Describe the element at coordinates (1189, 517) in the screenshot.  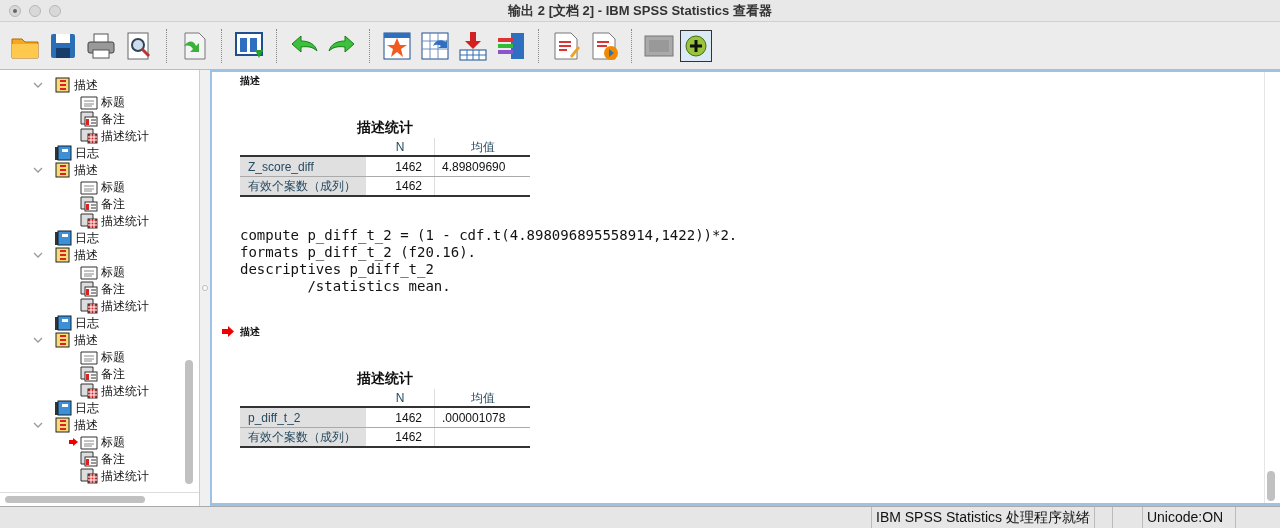
I see `encoding-indicator: Unicode:ON` at that location.